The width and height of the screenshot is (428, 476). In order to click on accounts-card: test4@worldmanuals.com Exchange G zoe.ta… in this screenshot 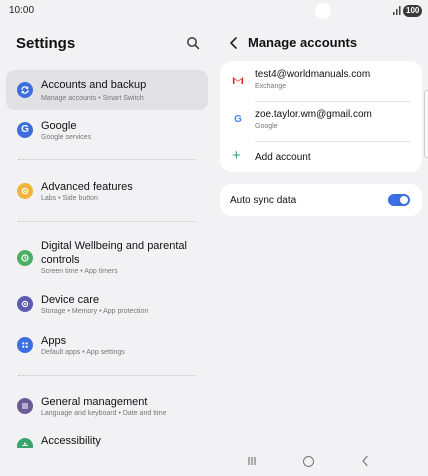, I will do `click(321, 116)`.